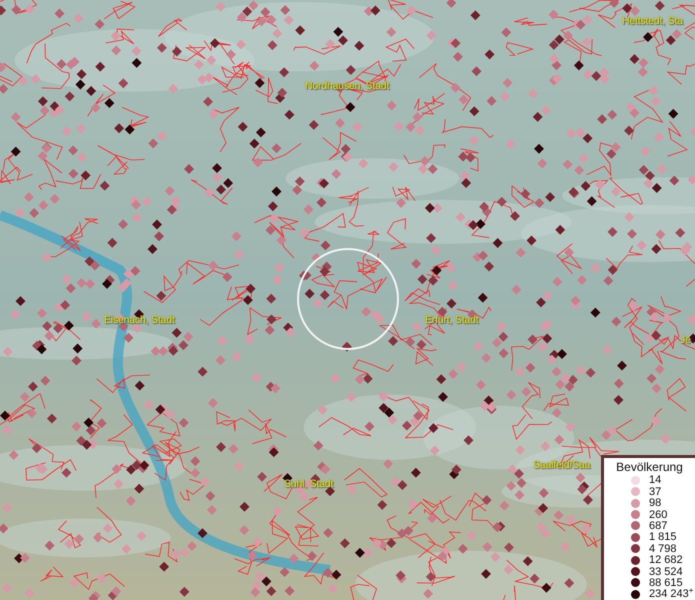 The width and height of the screenshot is (695, 600). I want to click on legend-value: 14, so click(655, 480).